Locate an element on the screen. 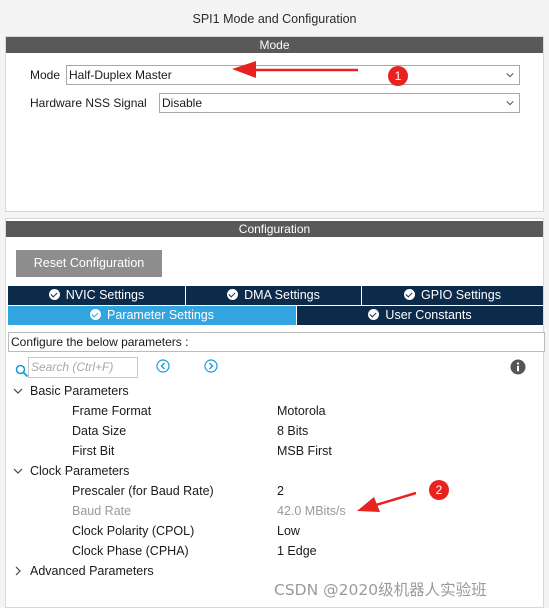 The width and height of the screenshot is (549, 608). next-icon is located at coordinates (211, 366).